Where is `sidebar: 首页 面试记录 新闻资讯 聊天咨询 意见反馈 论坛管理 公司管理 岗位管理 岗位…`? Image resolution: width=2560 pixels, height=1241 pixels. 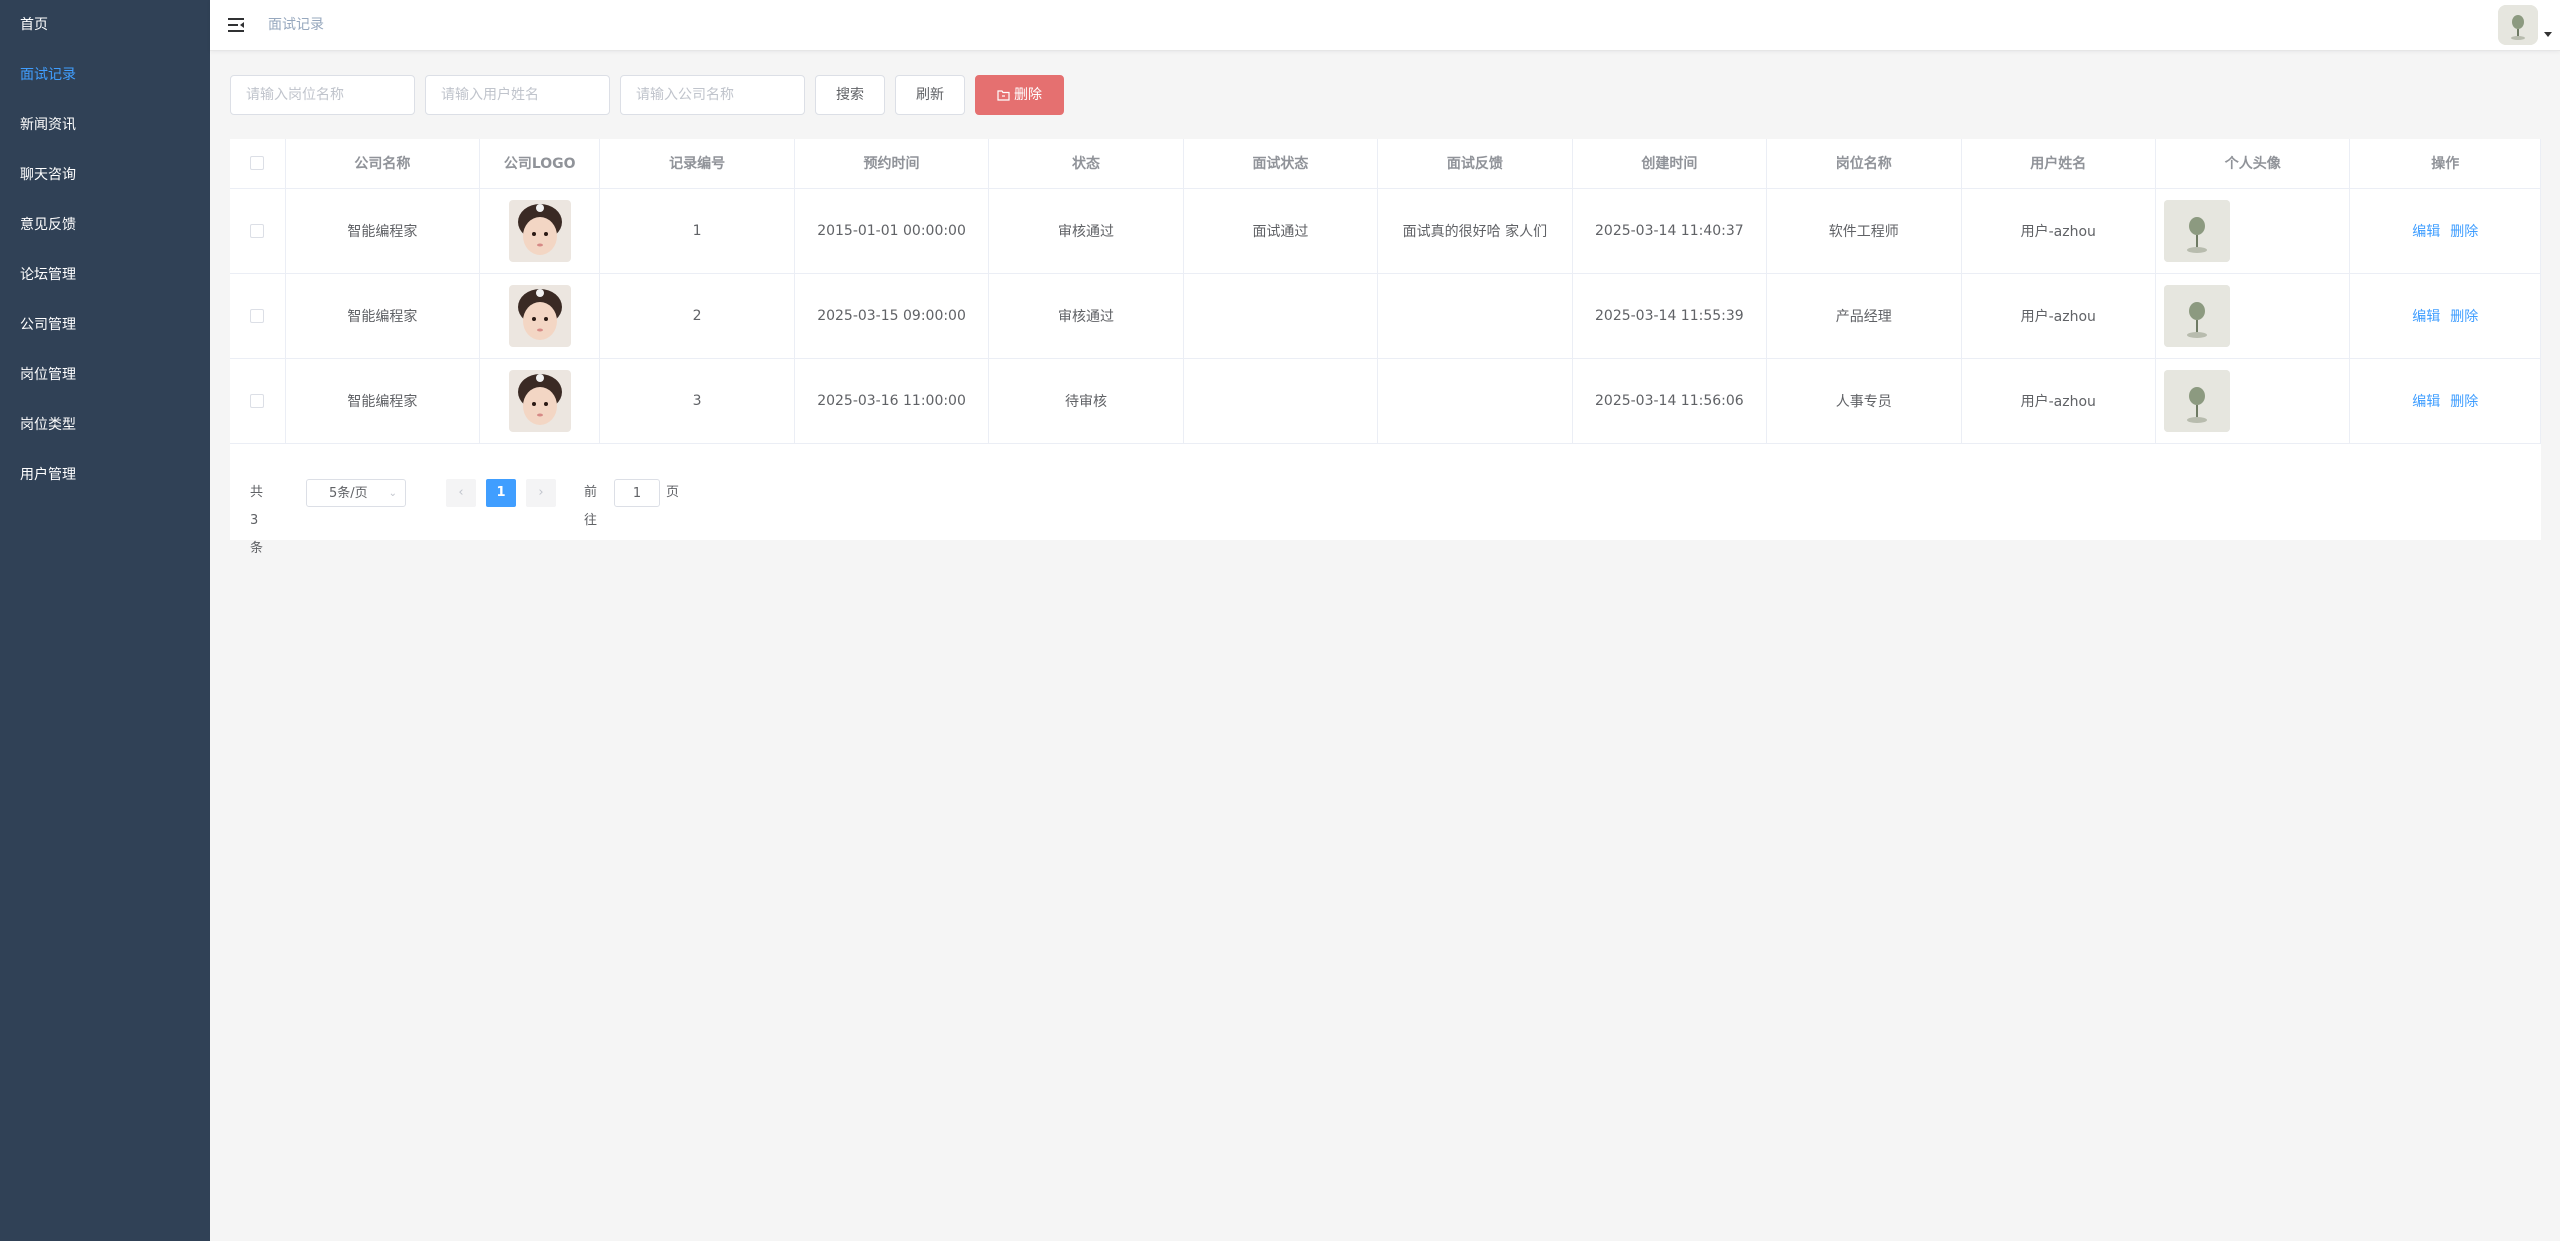 sidebar: 首页 面试记录 新闻资讯 聊天咨询 意见反馈 论坛管理 公司管理 岗位管理 岗位… is located at coordinates (105, 620).